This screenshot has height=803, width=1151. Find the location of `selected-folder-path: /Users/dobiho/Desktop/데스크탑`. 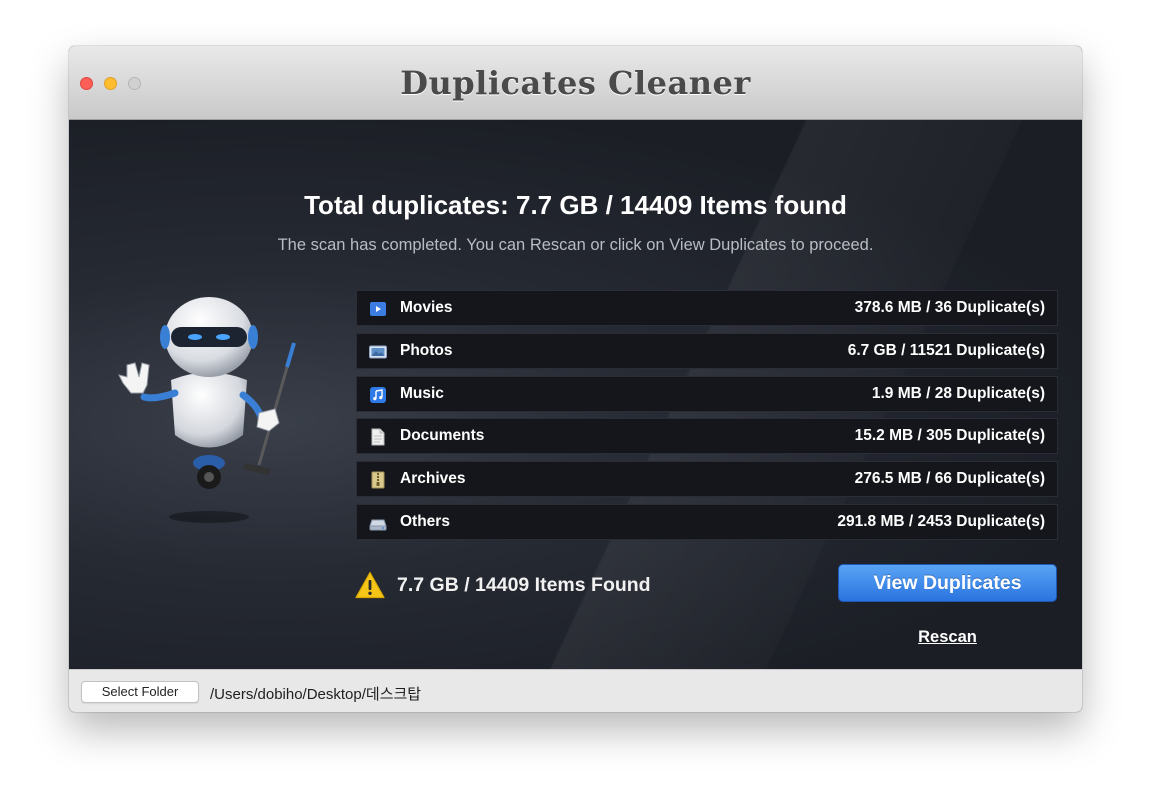

selected-folder-path: /Users/dobiho/Desktop/데스크탑 is located at coordinates (316, 694).